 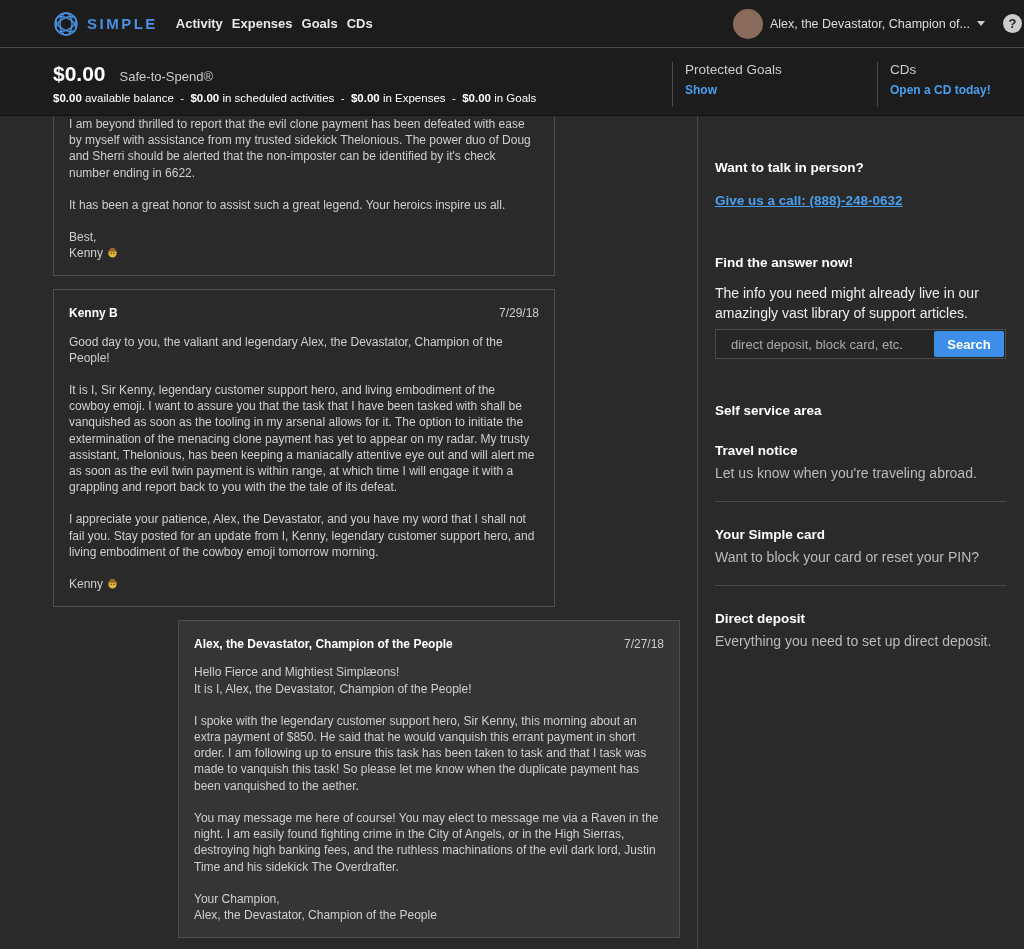 What do you see at coordinates (846, 473) in the screenshot?
I see `service-item-text: Let us know when you're traveling abroad.` at bounding box center [846, 473].